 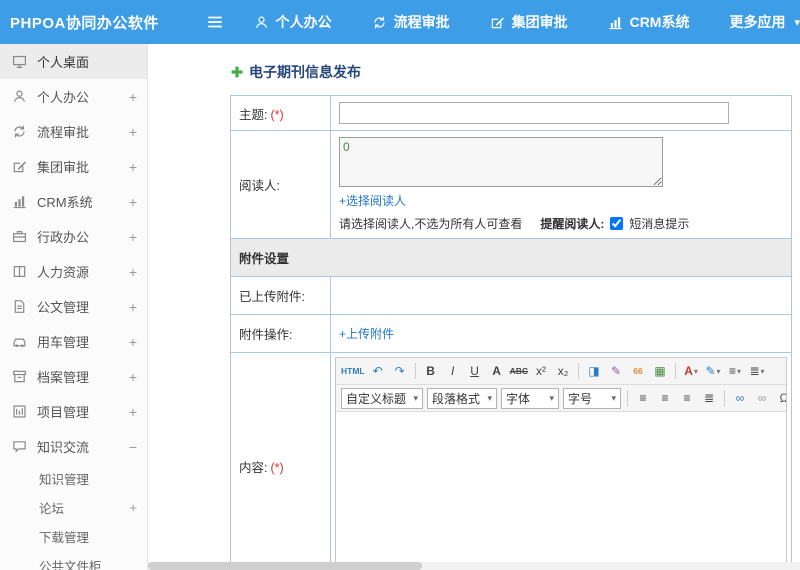 What do you see at coordinates (293, 22) in the screenshot?
I see `nav-item-personal-office: 个人办公` at bounding box center [293, 22].